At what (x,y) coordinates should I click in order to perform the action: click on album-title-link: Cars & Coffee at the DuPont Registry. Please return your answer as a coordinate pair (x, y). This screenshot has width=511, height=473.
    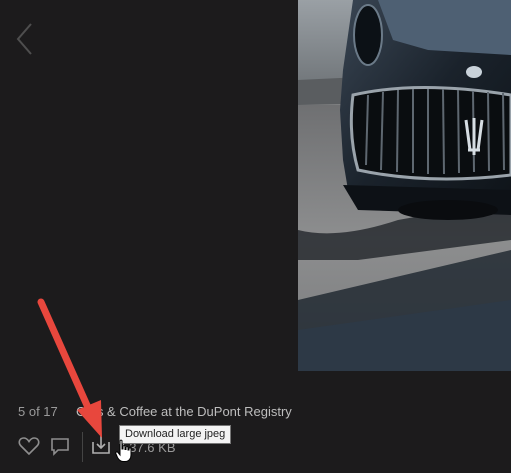
    Looking at the image, I should click on (184, 411).